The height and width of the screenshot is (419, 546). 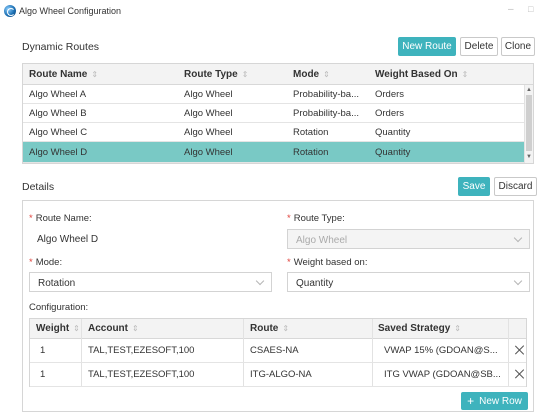 I want to click on scroll-up-icon: ▲, so click(x=529, y=90).